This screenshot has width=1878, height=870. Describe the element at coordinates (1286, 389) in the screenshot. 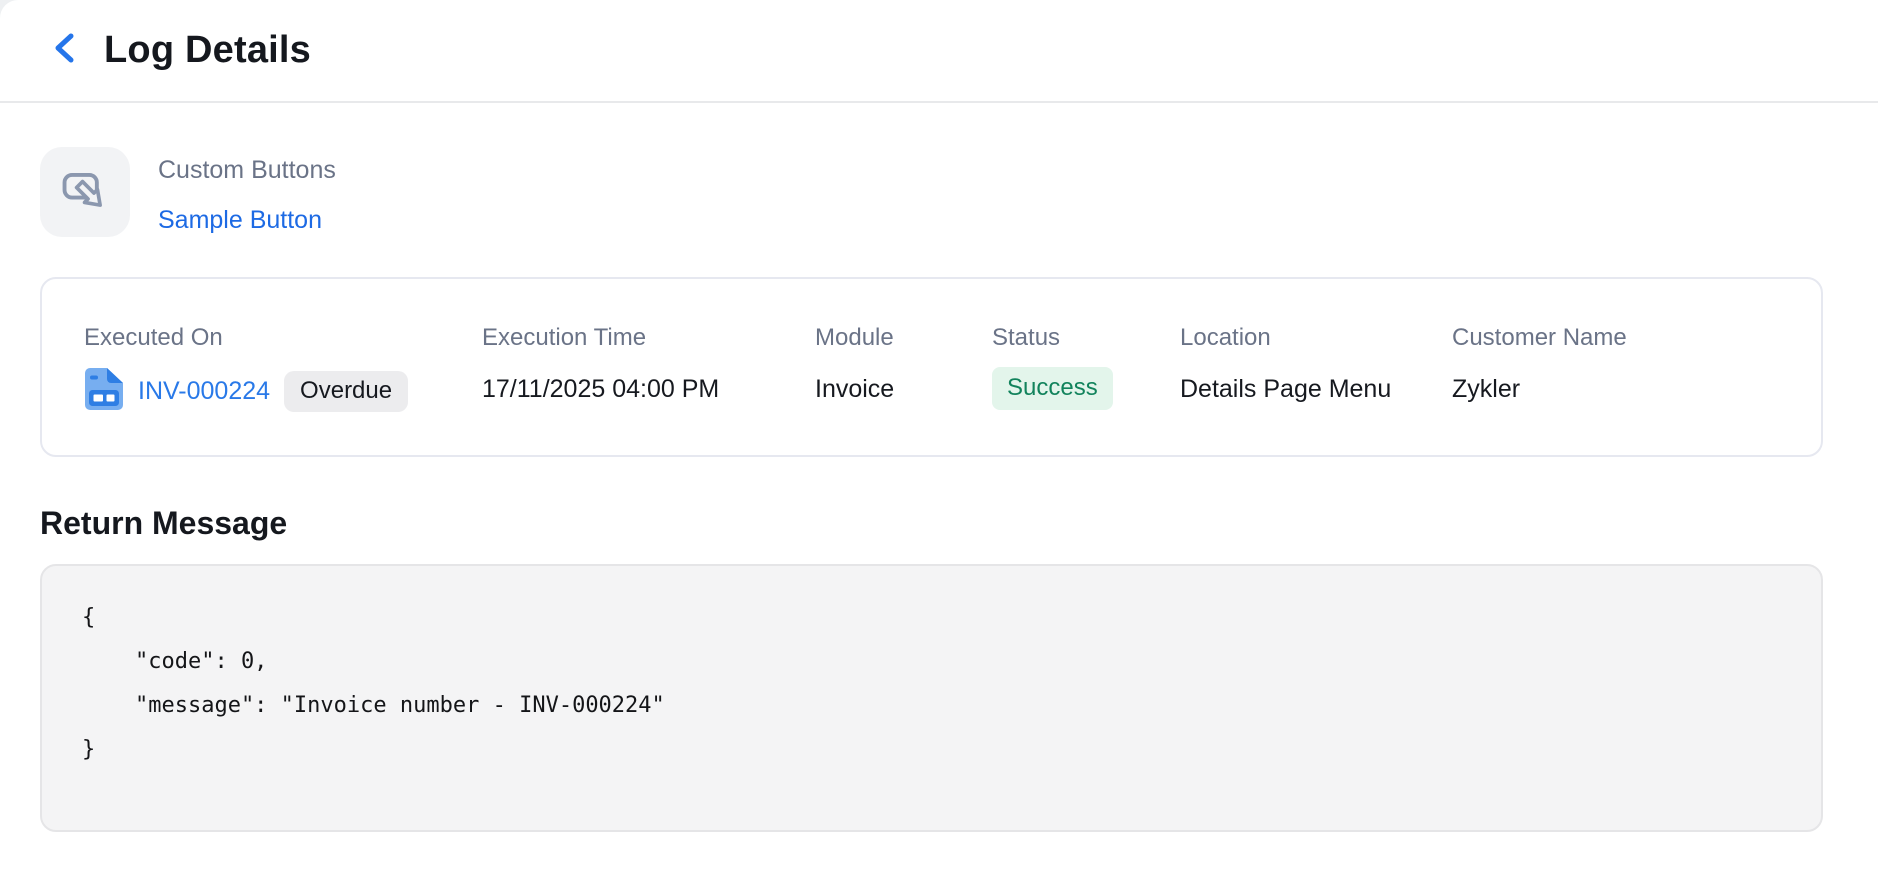

I see `field-value: Details Page Menu` at that location.